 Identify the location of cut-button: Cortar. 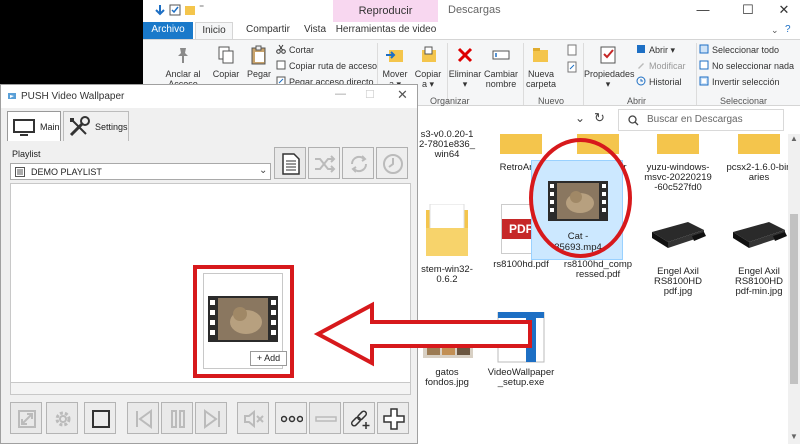
(295, 50).